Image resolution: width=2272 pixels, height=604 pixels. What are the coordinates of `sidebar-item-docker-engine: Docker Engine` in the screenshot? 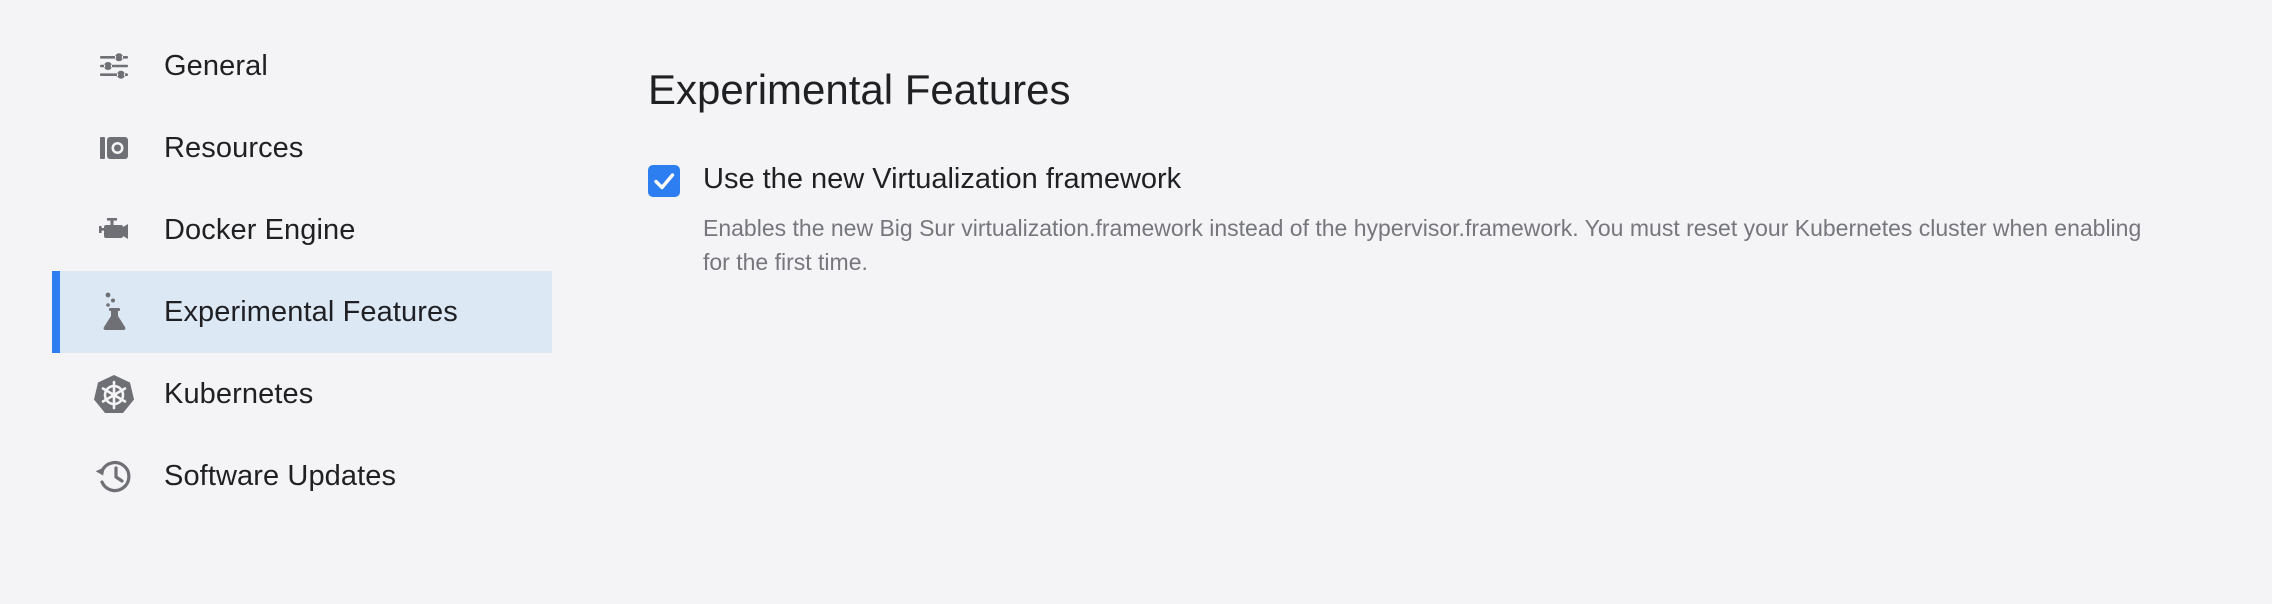 It's located at (302, 230).